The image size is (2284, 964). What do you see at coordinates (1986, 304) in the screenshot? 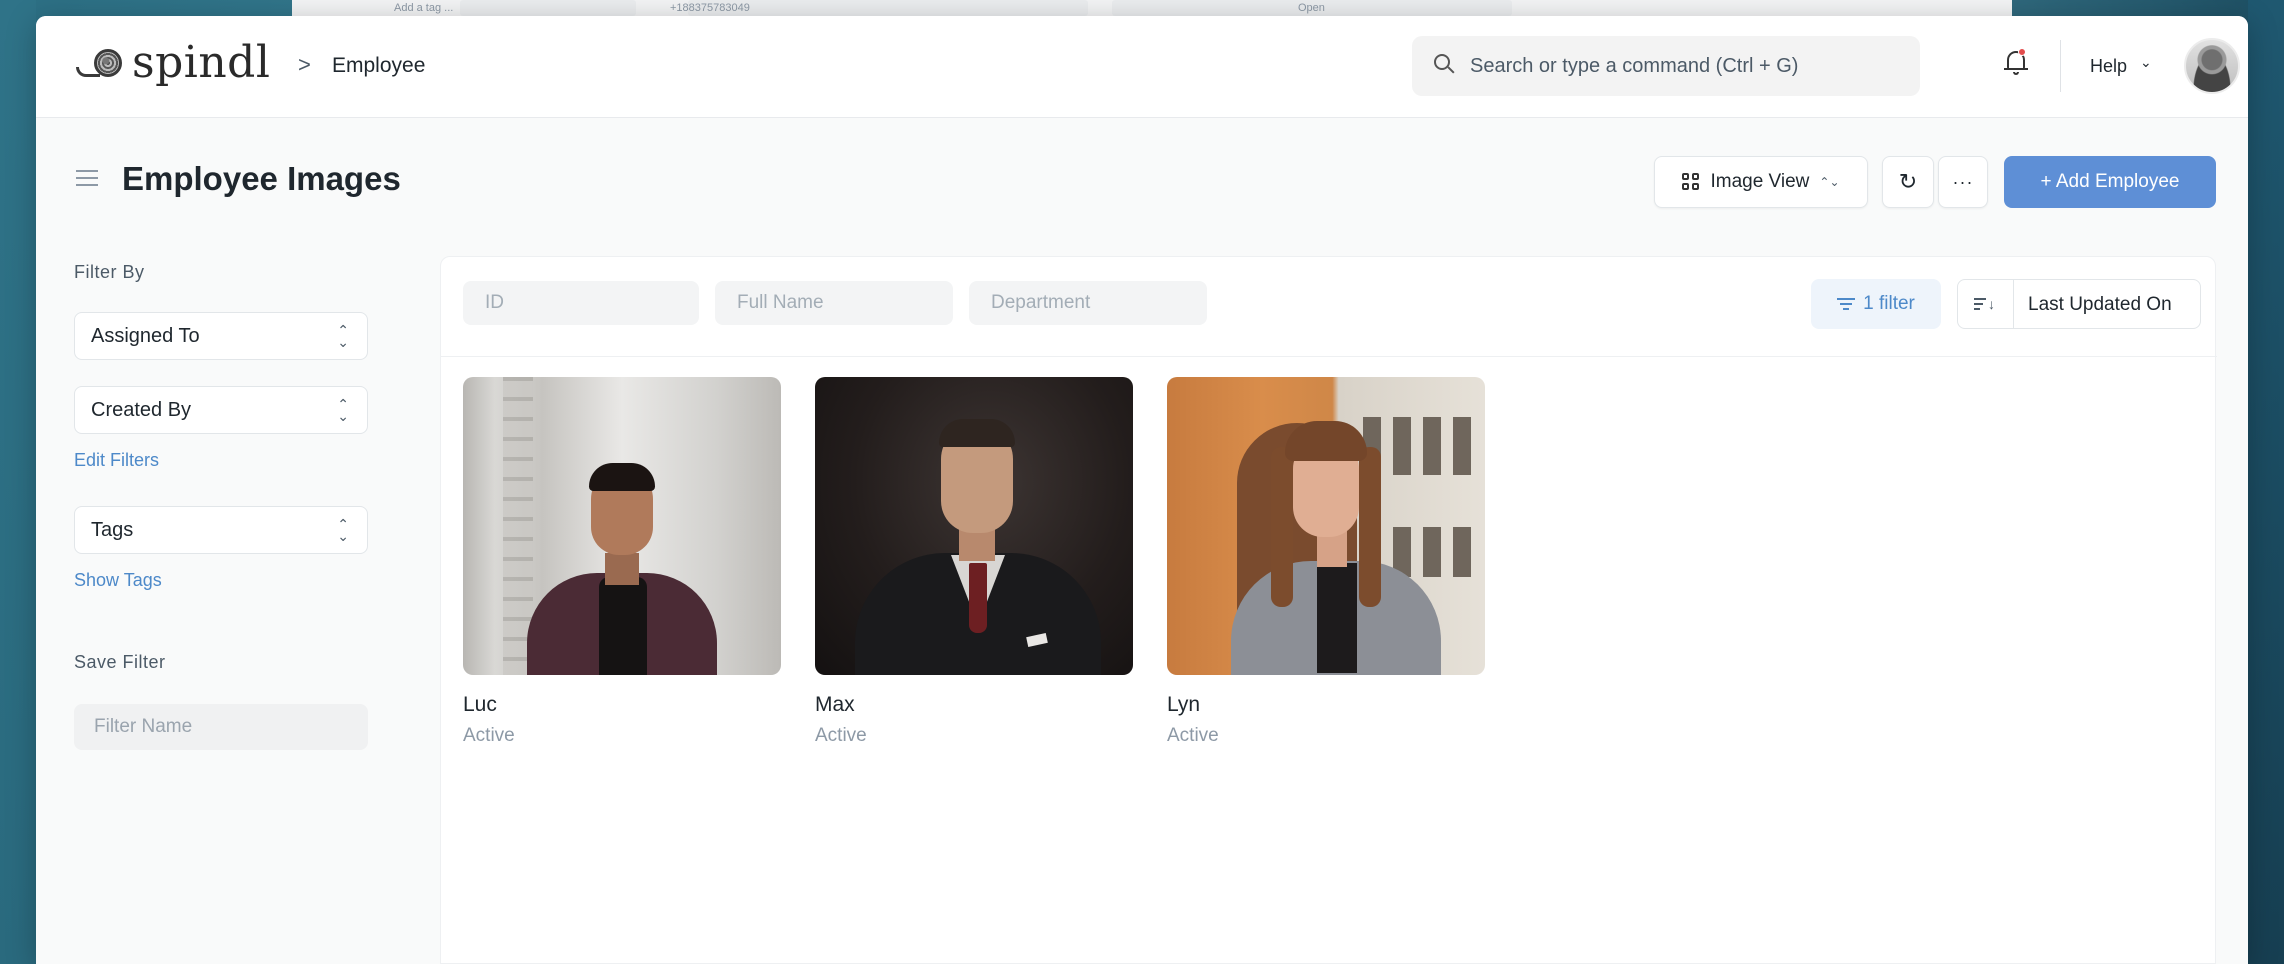
I see `sort-direction-icon: ↓` at bounding box center [1986, 304].